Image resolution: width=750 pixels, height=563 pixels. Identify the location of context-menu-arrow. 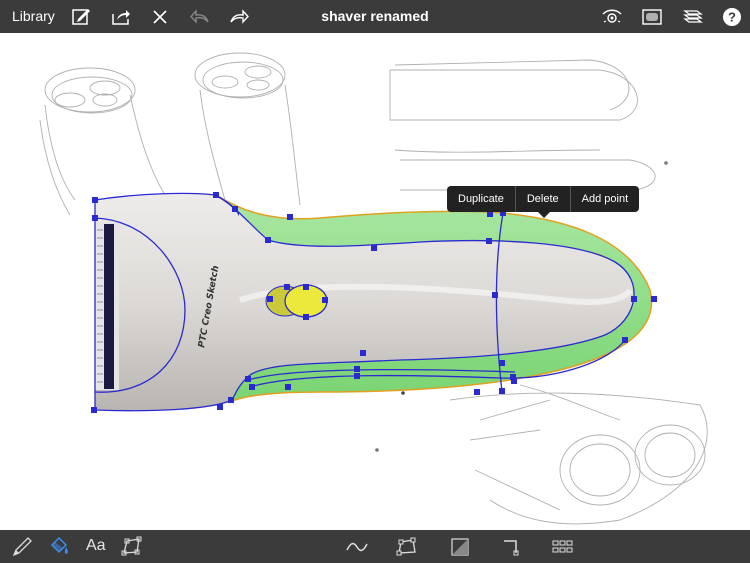
(544, 215).